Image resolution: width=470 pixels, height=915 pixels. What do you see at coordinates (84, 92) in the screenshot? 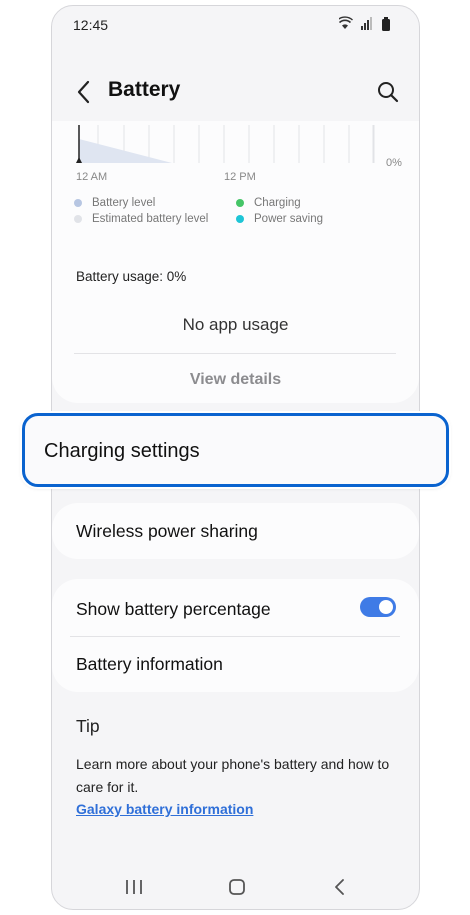
I see `back-arrow-icon` at bounding box center [84, 92].